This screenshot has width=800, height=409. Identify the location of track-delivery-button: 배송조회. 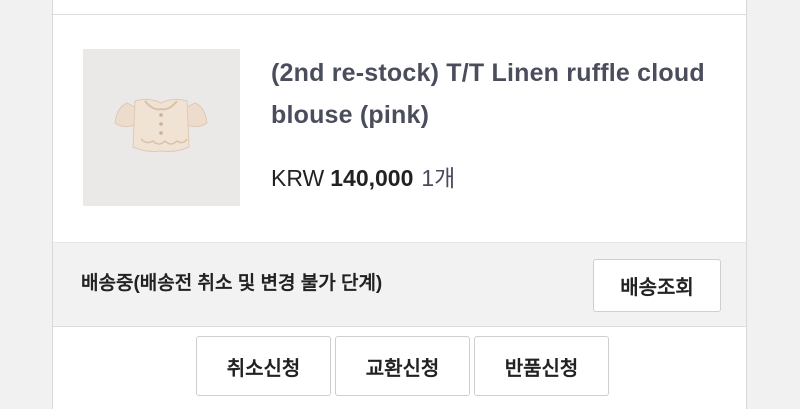
(657, 285).